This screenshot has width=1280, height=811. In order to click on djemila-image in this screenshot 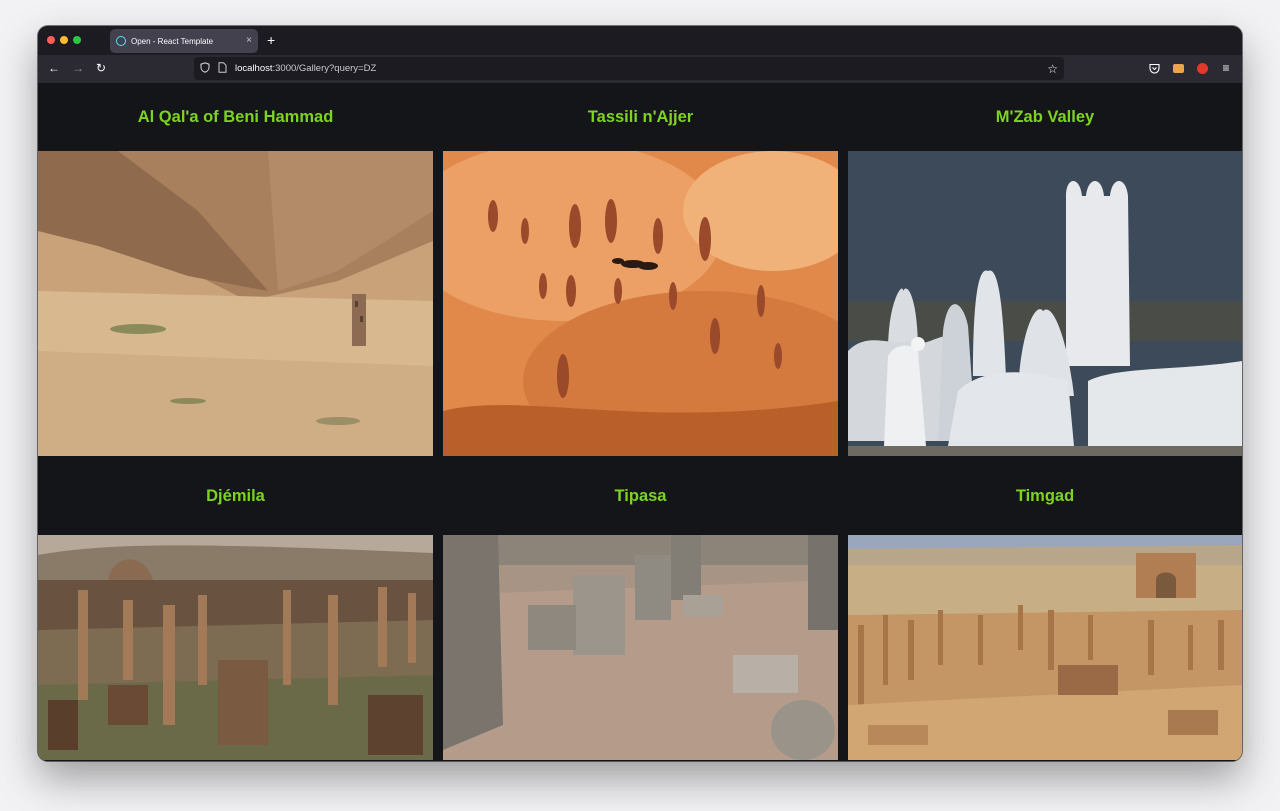, I will do `click(235, 647)`.